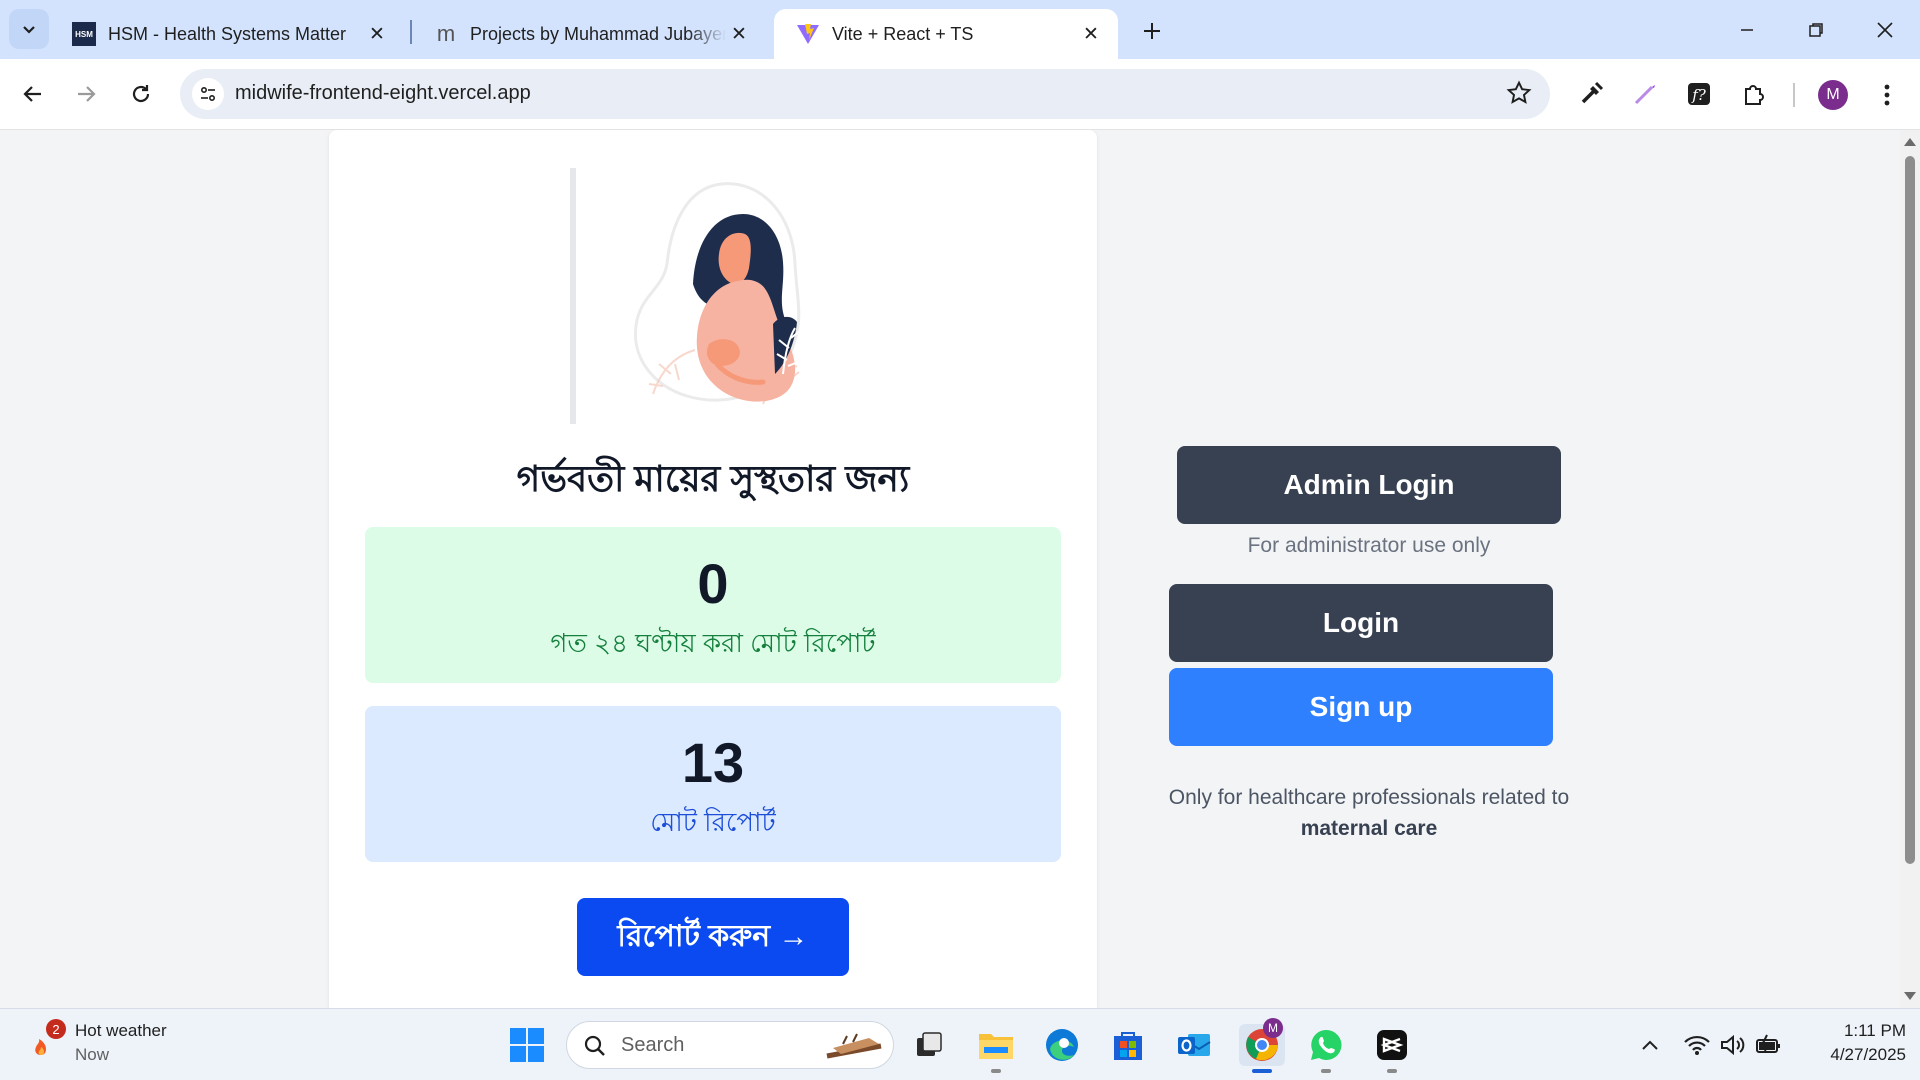  What do you see at coordinates (713, 822) in the screenshot?
I see `stat-label: মোট রিপোর্ট` at bounding box center [713, 822].